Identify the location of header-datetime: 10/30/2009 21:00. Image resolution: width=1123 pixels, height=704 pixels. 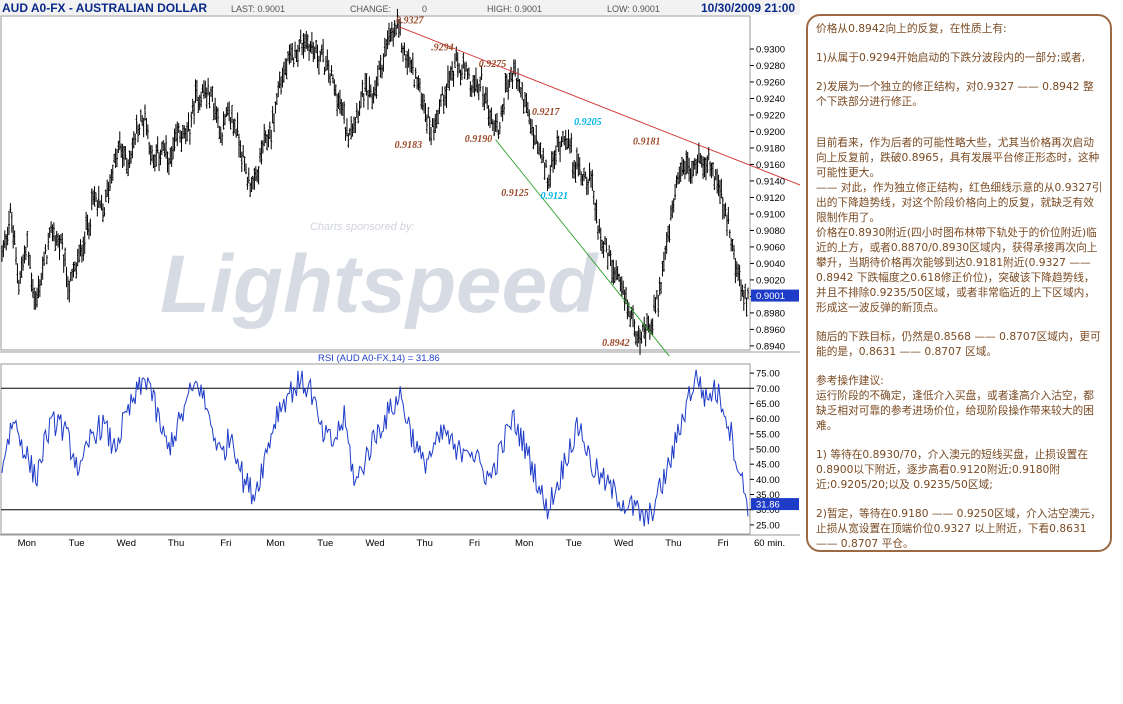
(748, 8).